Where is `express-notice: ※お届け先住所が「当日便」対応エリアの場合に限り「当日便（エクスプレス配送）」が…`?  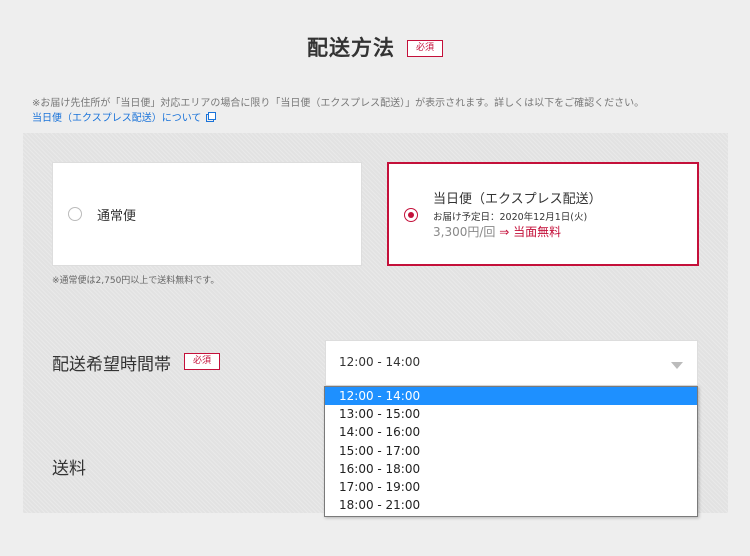 express-notice: ※お届け先住所が「当日便」対応エリアの場合に限り「当日便（エクスプレス配送）」が… is located at coordinates (338, 103).